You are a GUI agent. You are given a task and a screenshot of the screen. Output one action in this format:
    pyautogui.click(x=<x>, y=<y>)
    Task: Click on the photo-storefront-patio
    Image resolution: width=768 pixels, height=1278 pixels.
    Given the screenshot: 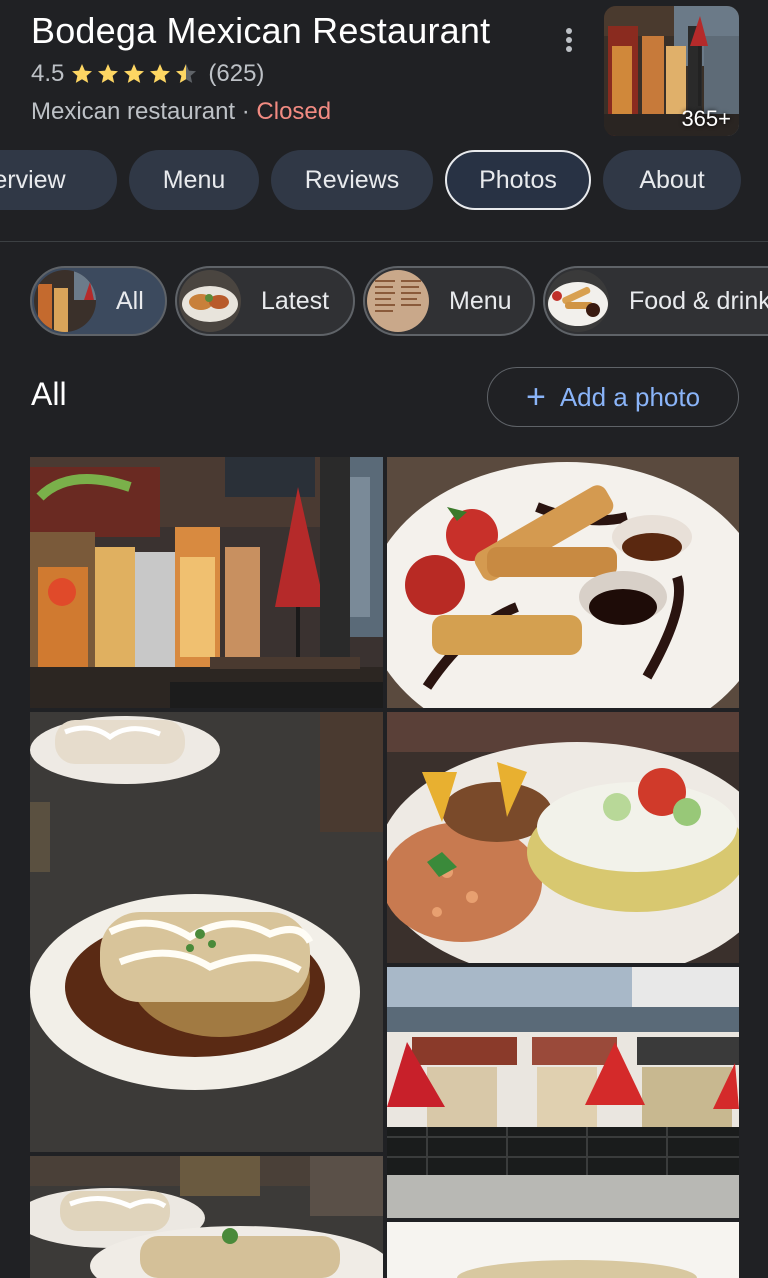 What is the action you would take?
    pyautogui.click(x=563, y=1092)
    